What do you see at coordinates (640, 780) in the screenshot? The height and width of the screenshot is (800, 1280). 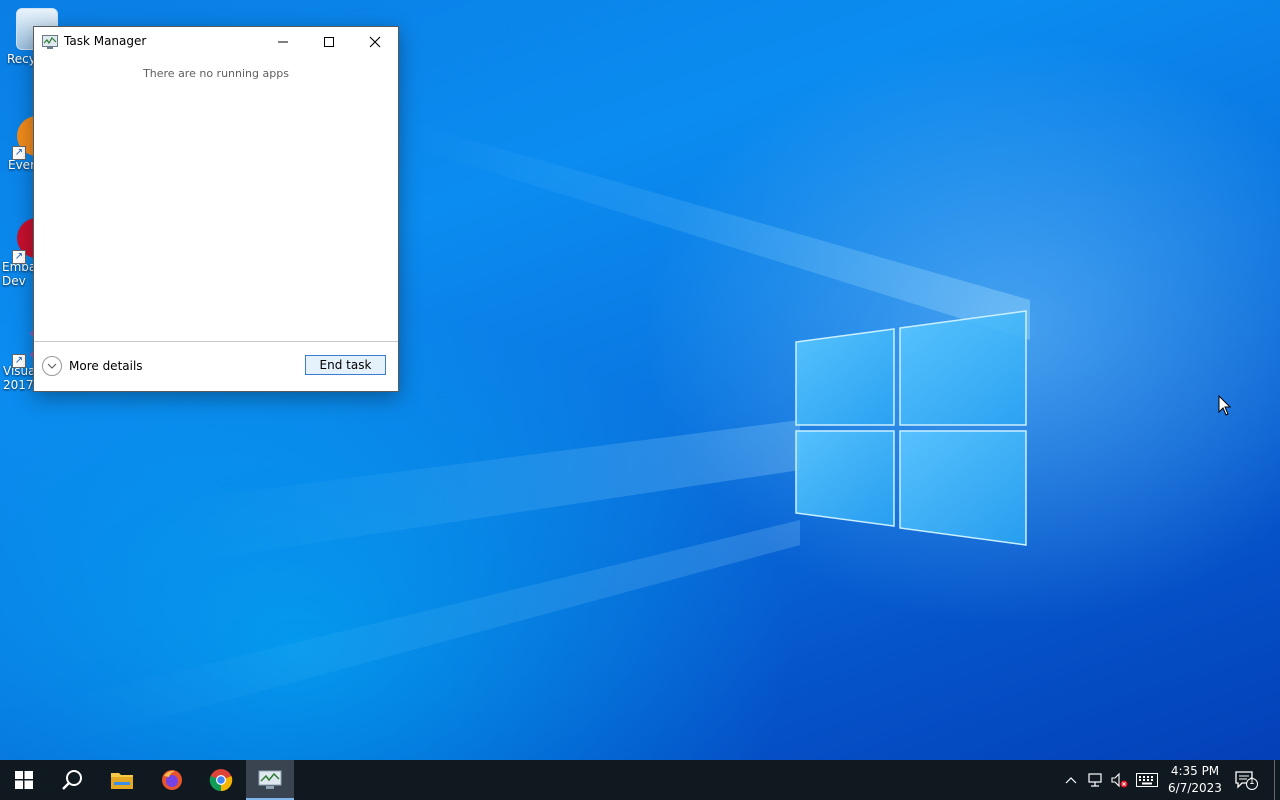 I see `taskbar: 4:35 PM 6/7/2023 1` at bounding box center [640, 780].